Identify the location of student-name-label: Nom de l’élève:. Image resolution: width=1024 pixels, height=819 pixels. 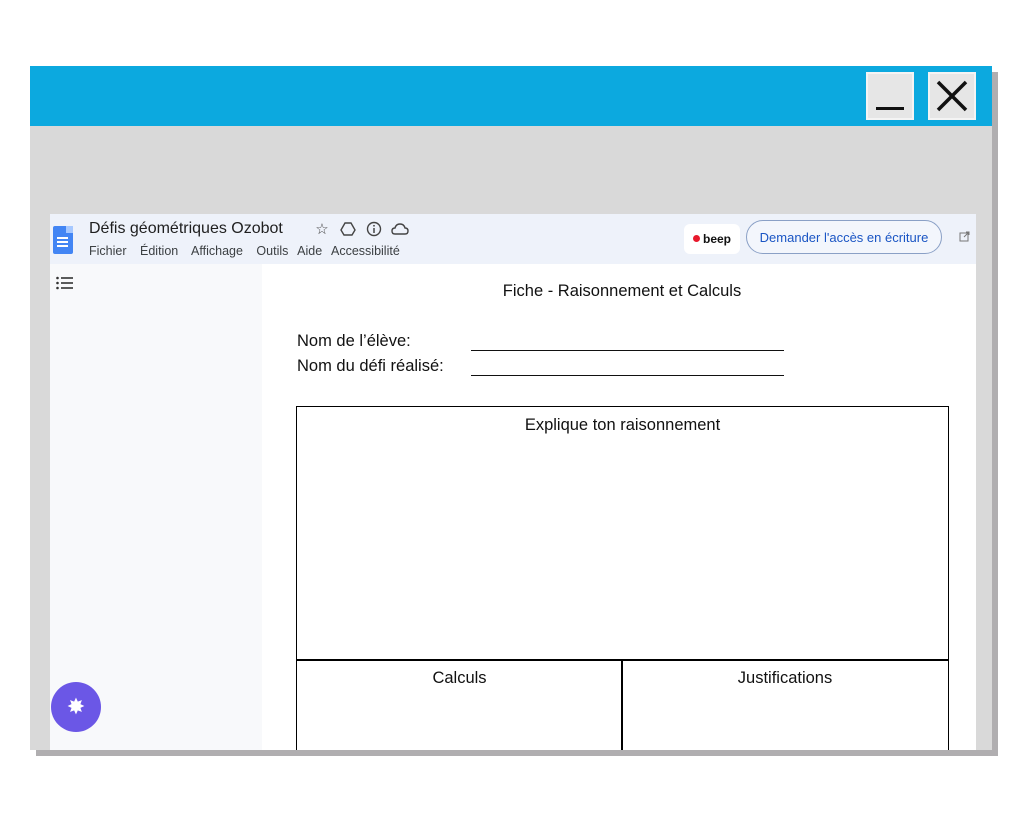
(354, 341).